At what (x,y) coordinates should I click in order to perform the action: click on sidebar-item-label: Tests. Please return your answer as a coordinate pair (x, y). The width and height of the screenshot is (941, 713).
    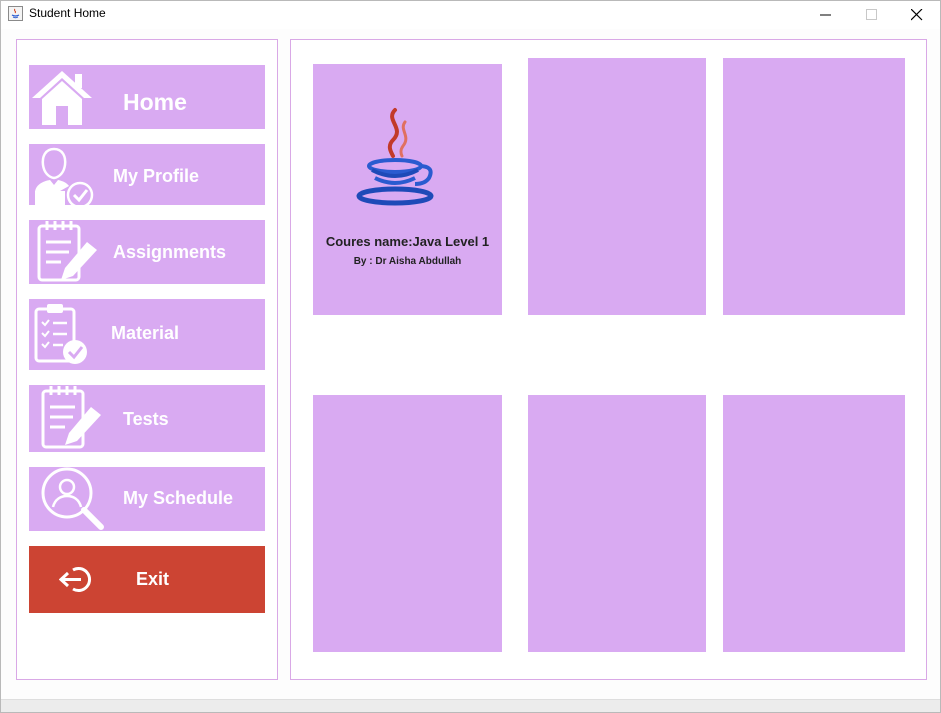
    Looking at the image, I should click on (146, 419).